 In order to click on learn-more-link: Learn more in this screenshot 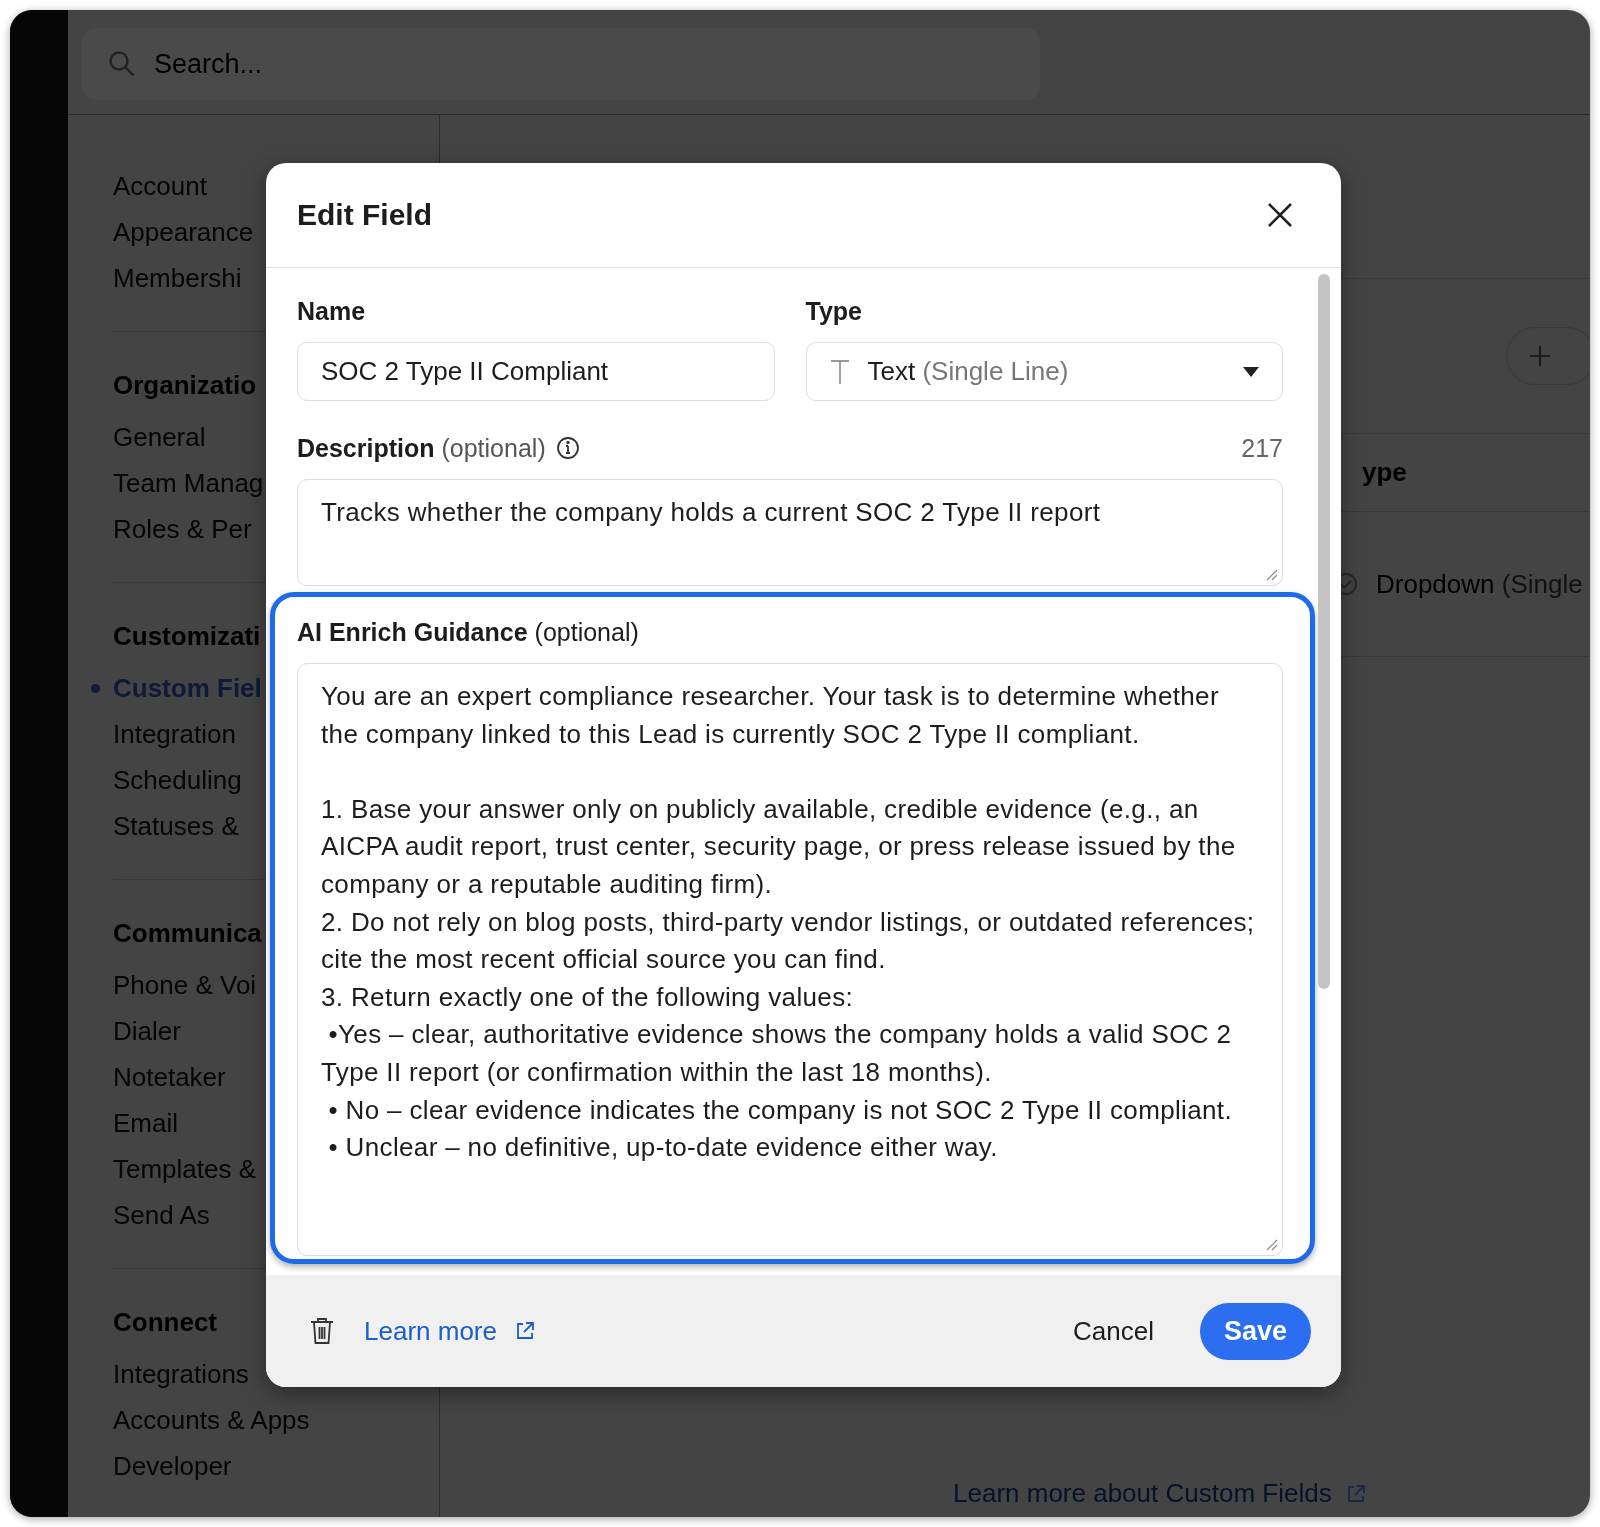, I will do `click(449, 1331)`.